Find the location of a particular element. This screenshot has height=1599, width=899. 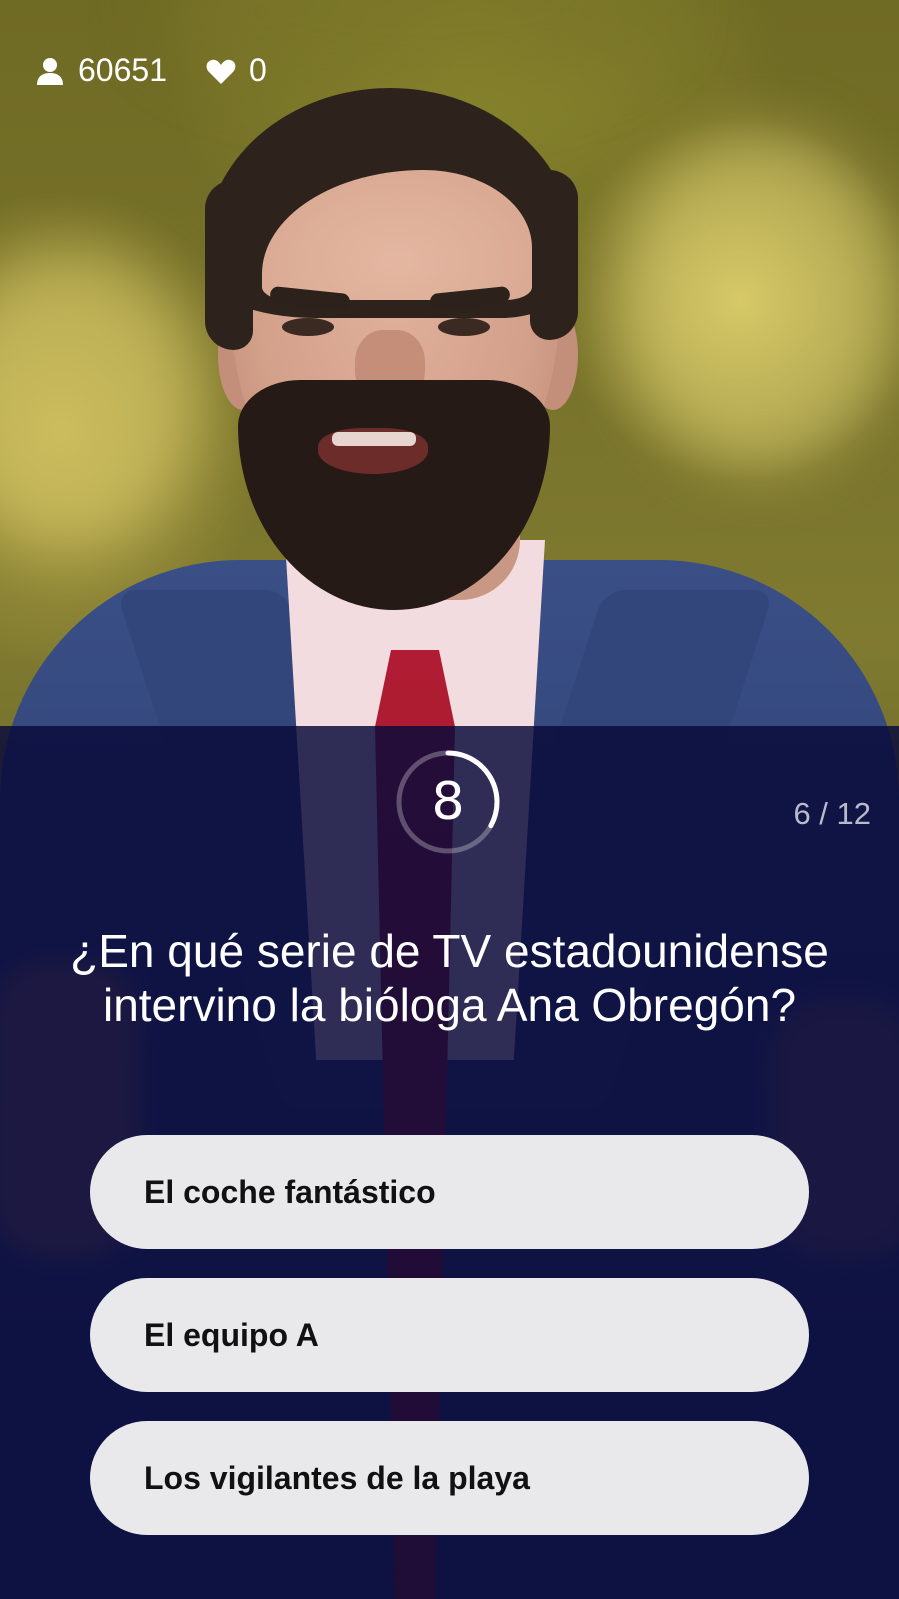

answer-option-2: El equipo A is located at coordinates (449, 1335).